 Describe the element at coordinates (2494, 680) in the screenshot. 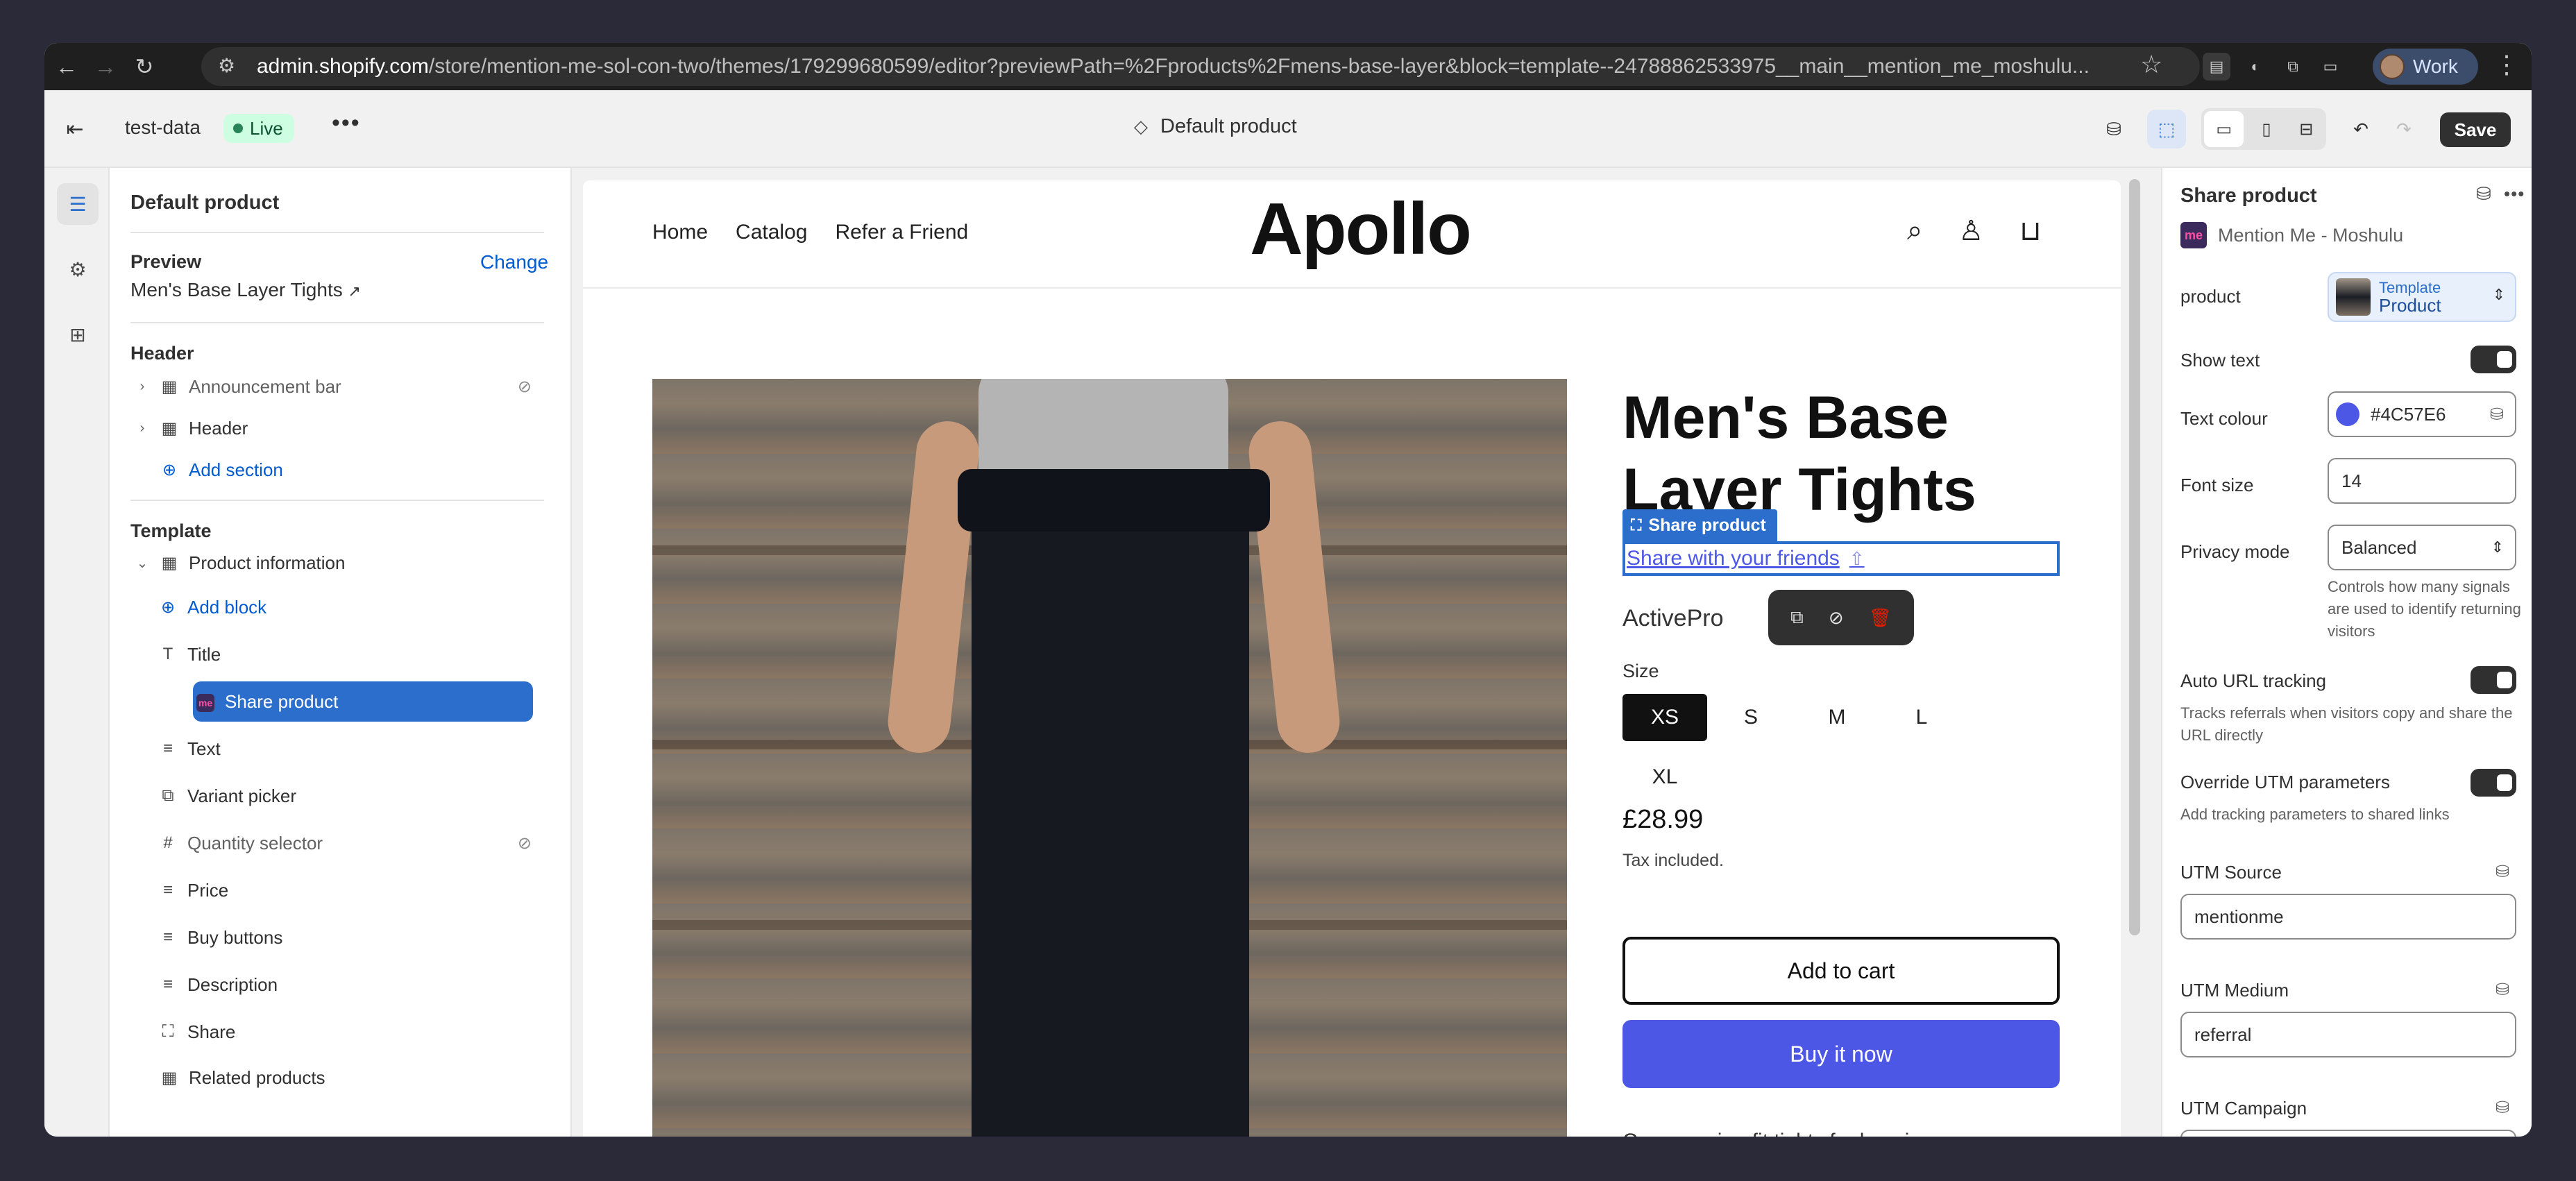

I see `auto-url-toggle` at that location.